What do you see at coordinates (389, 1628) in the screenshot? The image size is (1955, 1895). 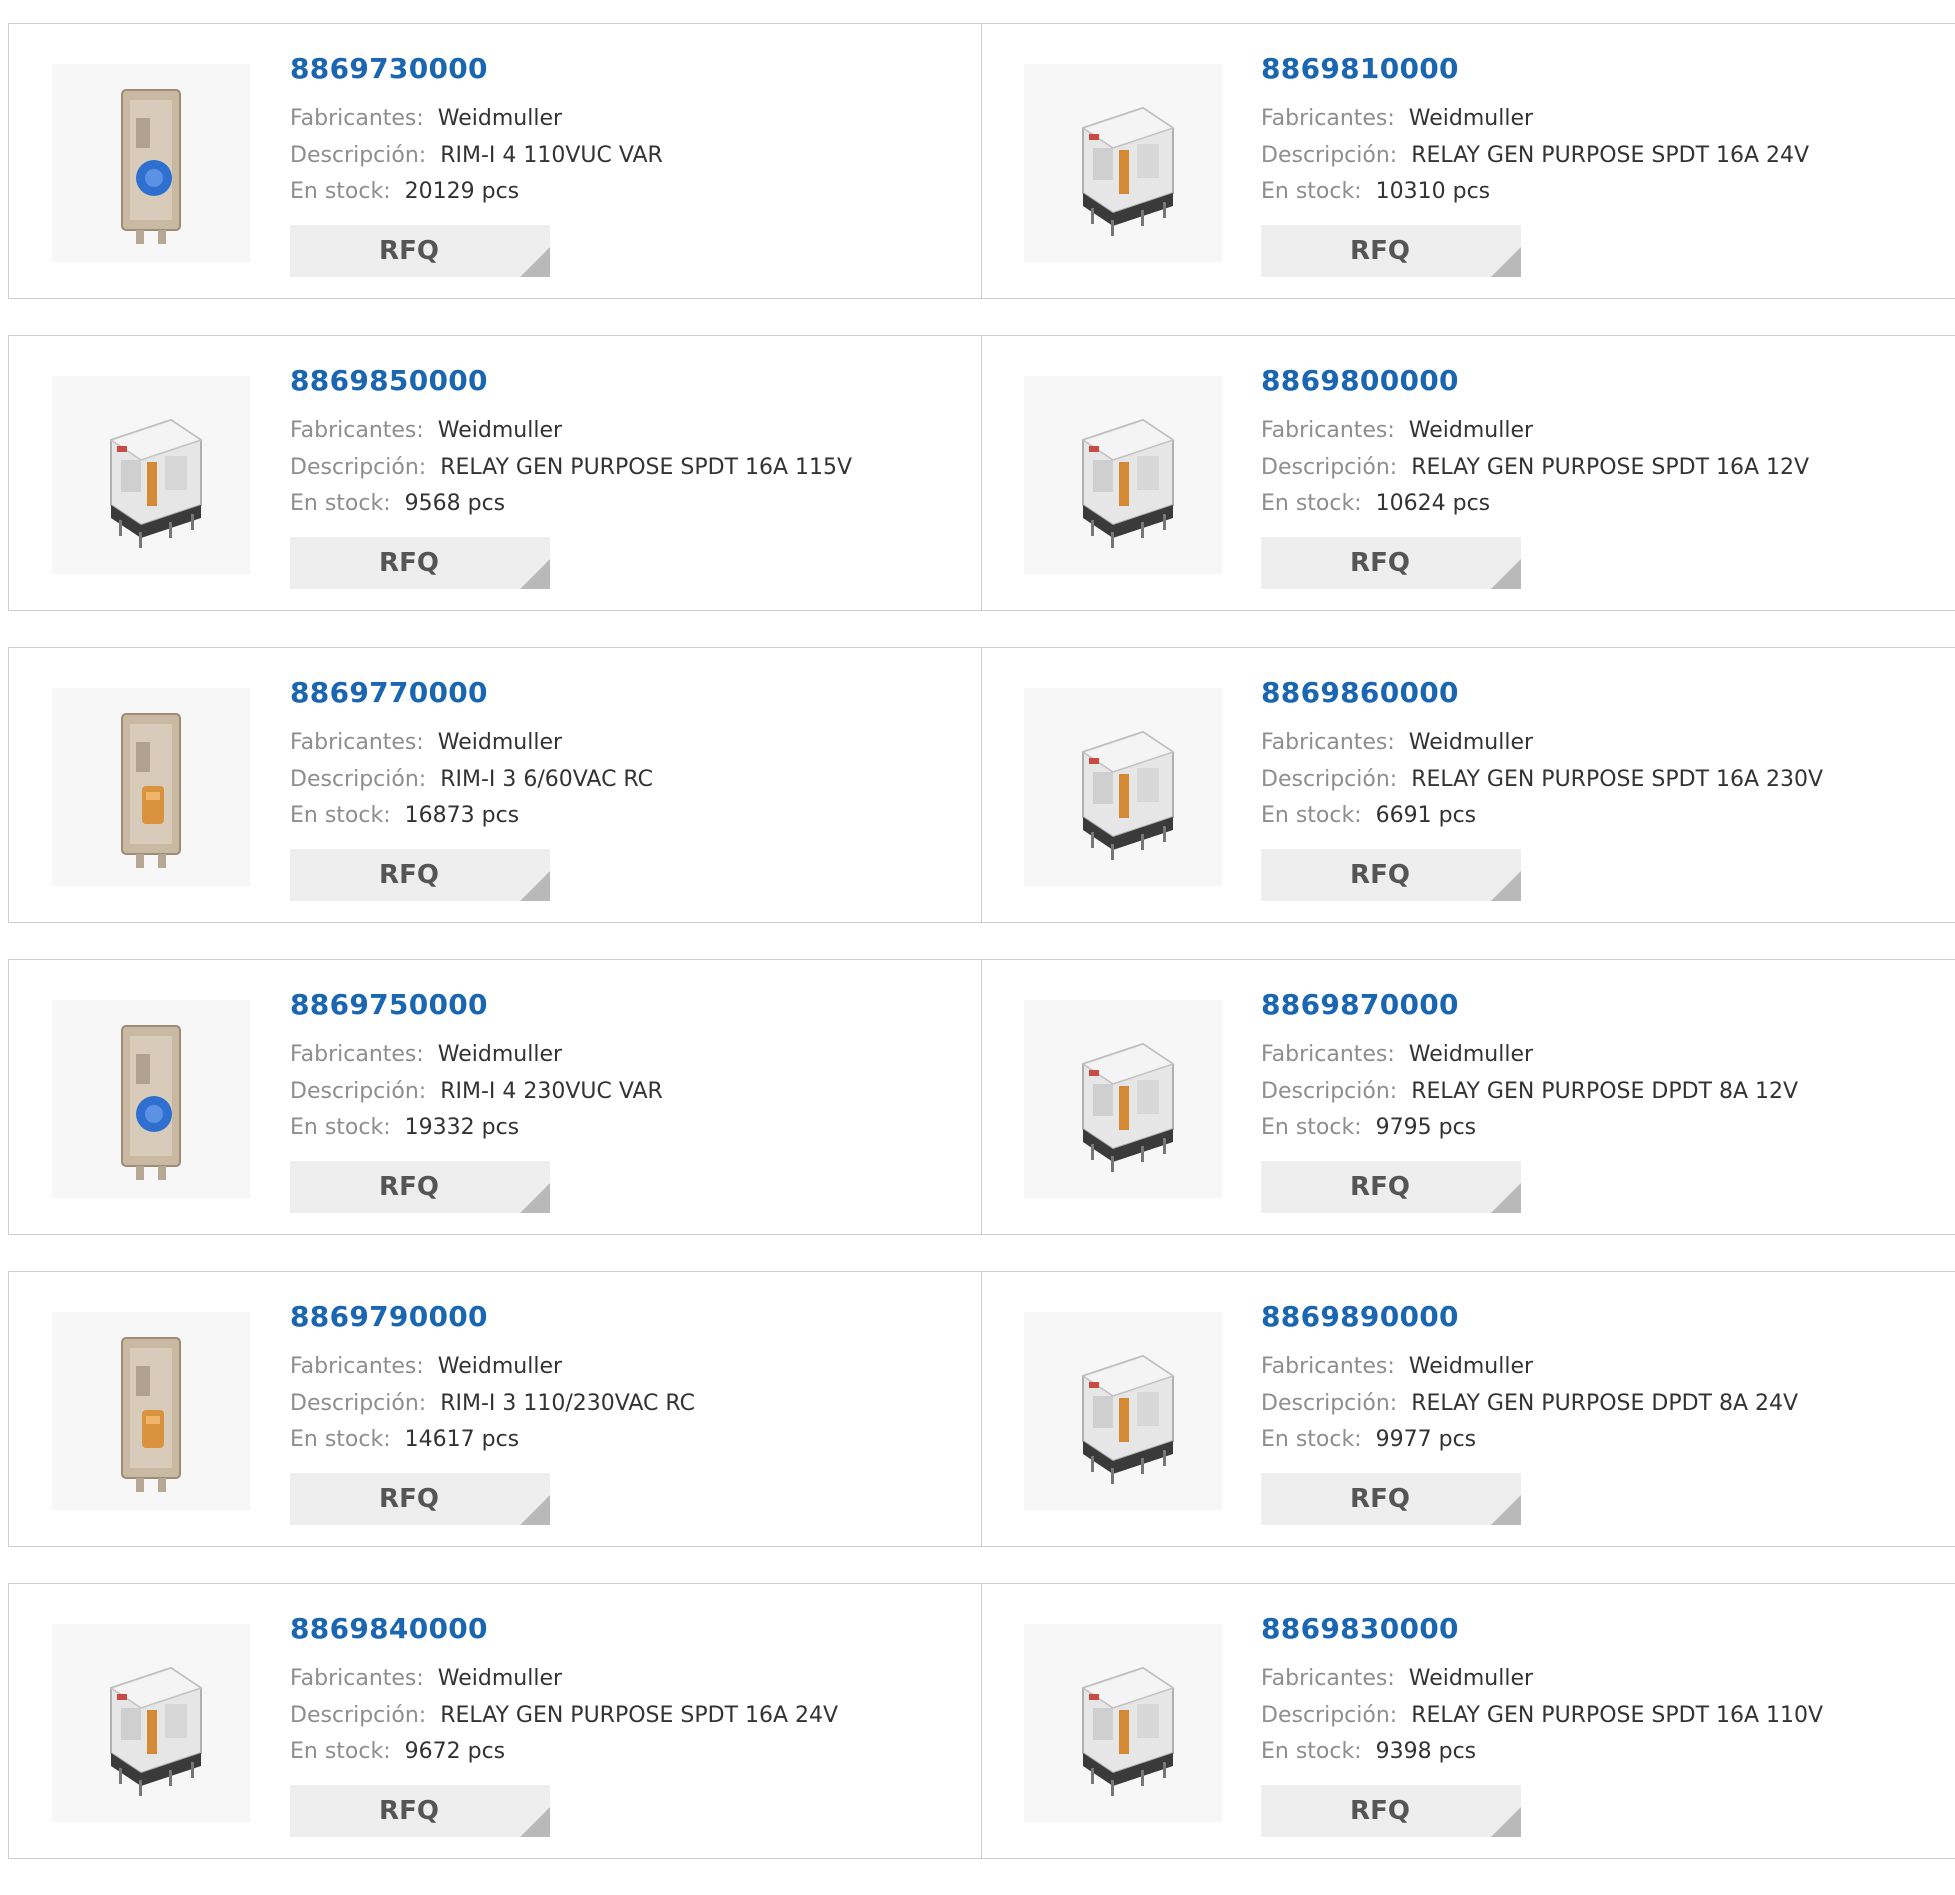 I see `part-number-link: 8869840000` at bounding box center [389, 1628].